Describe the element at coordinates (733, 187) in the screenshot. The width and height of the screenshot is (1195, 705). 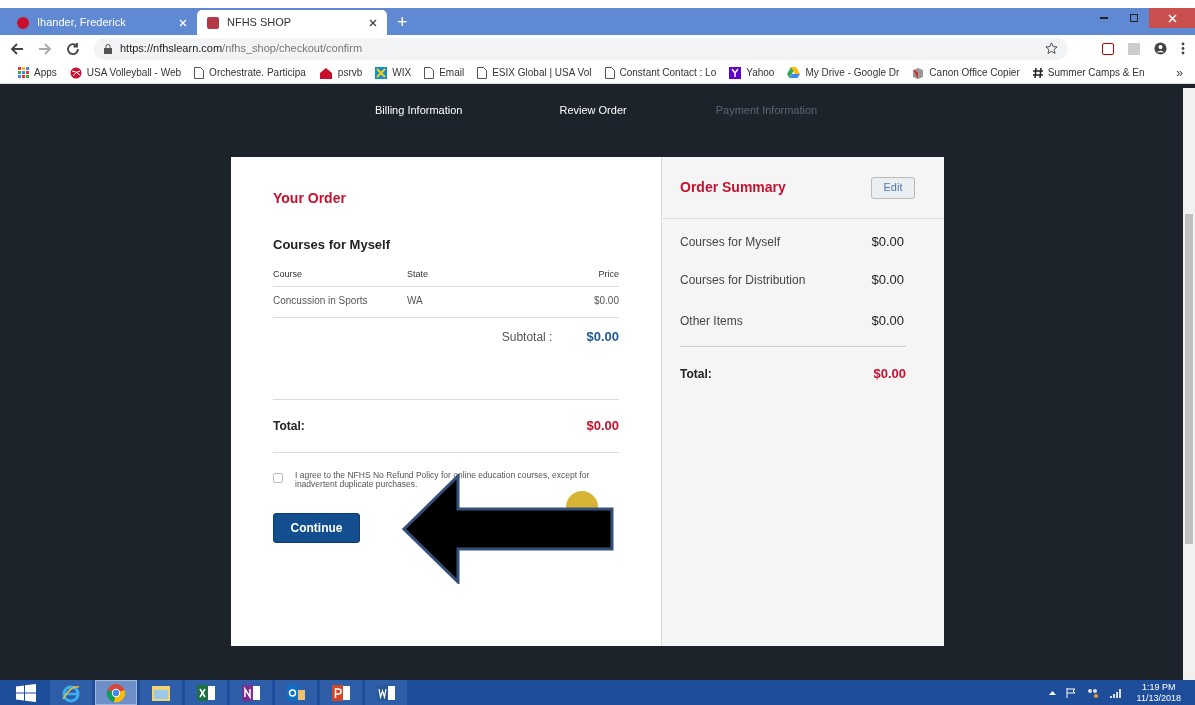
I see `section-title: Order Summary` at that location.